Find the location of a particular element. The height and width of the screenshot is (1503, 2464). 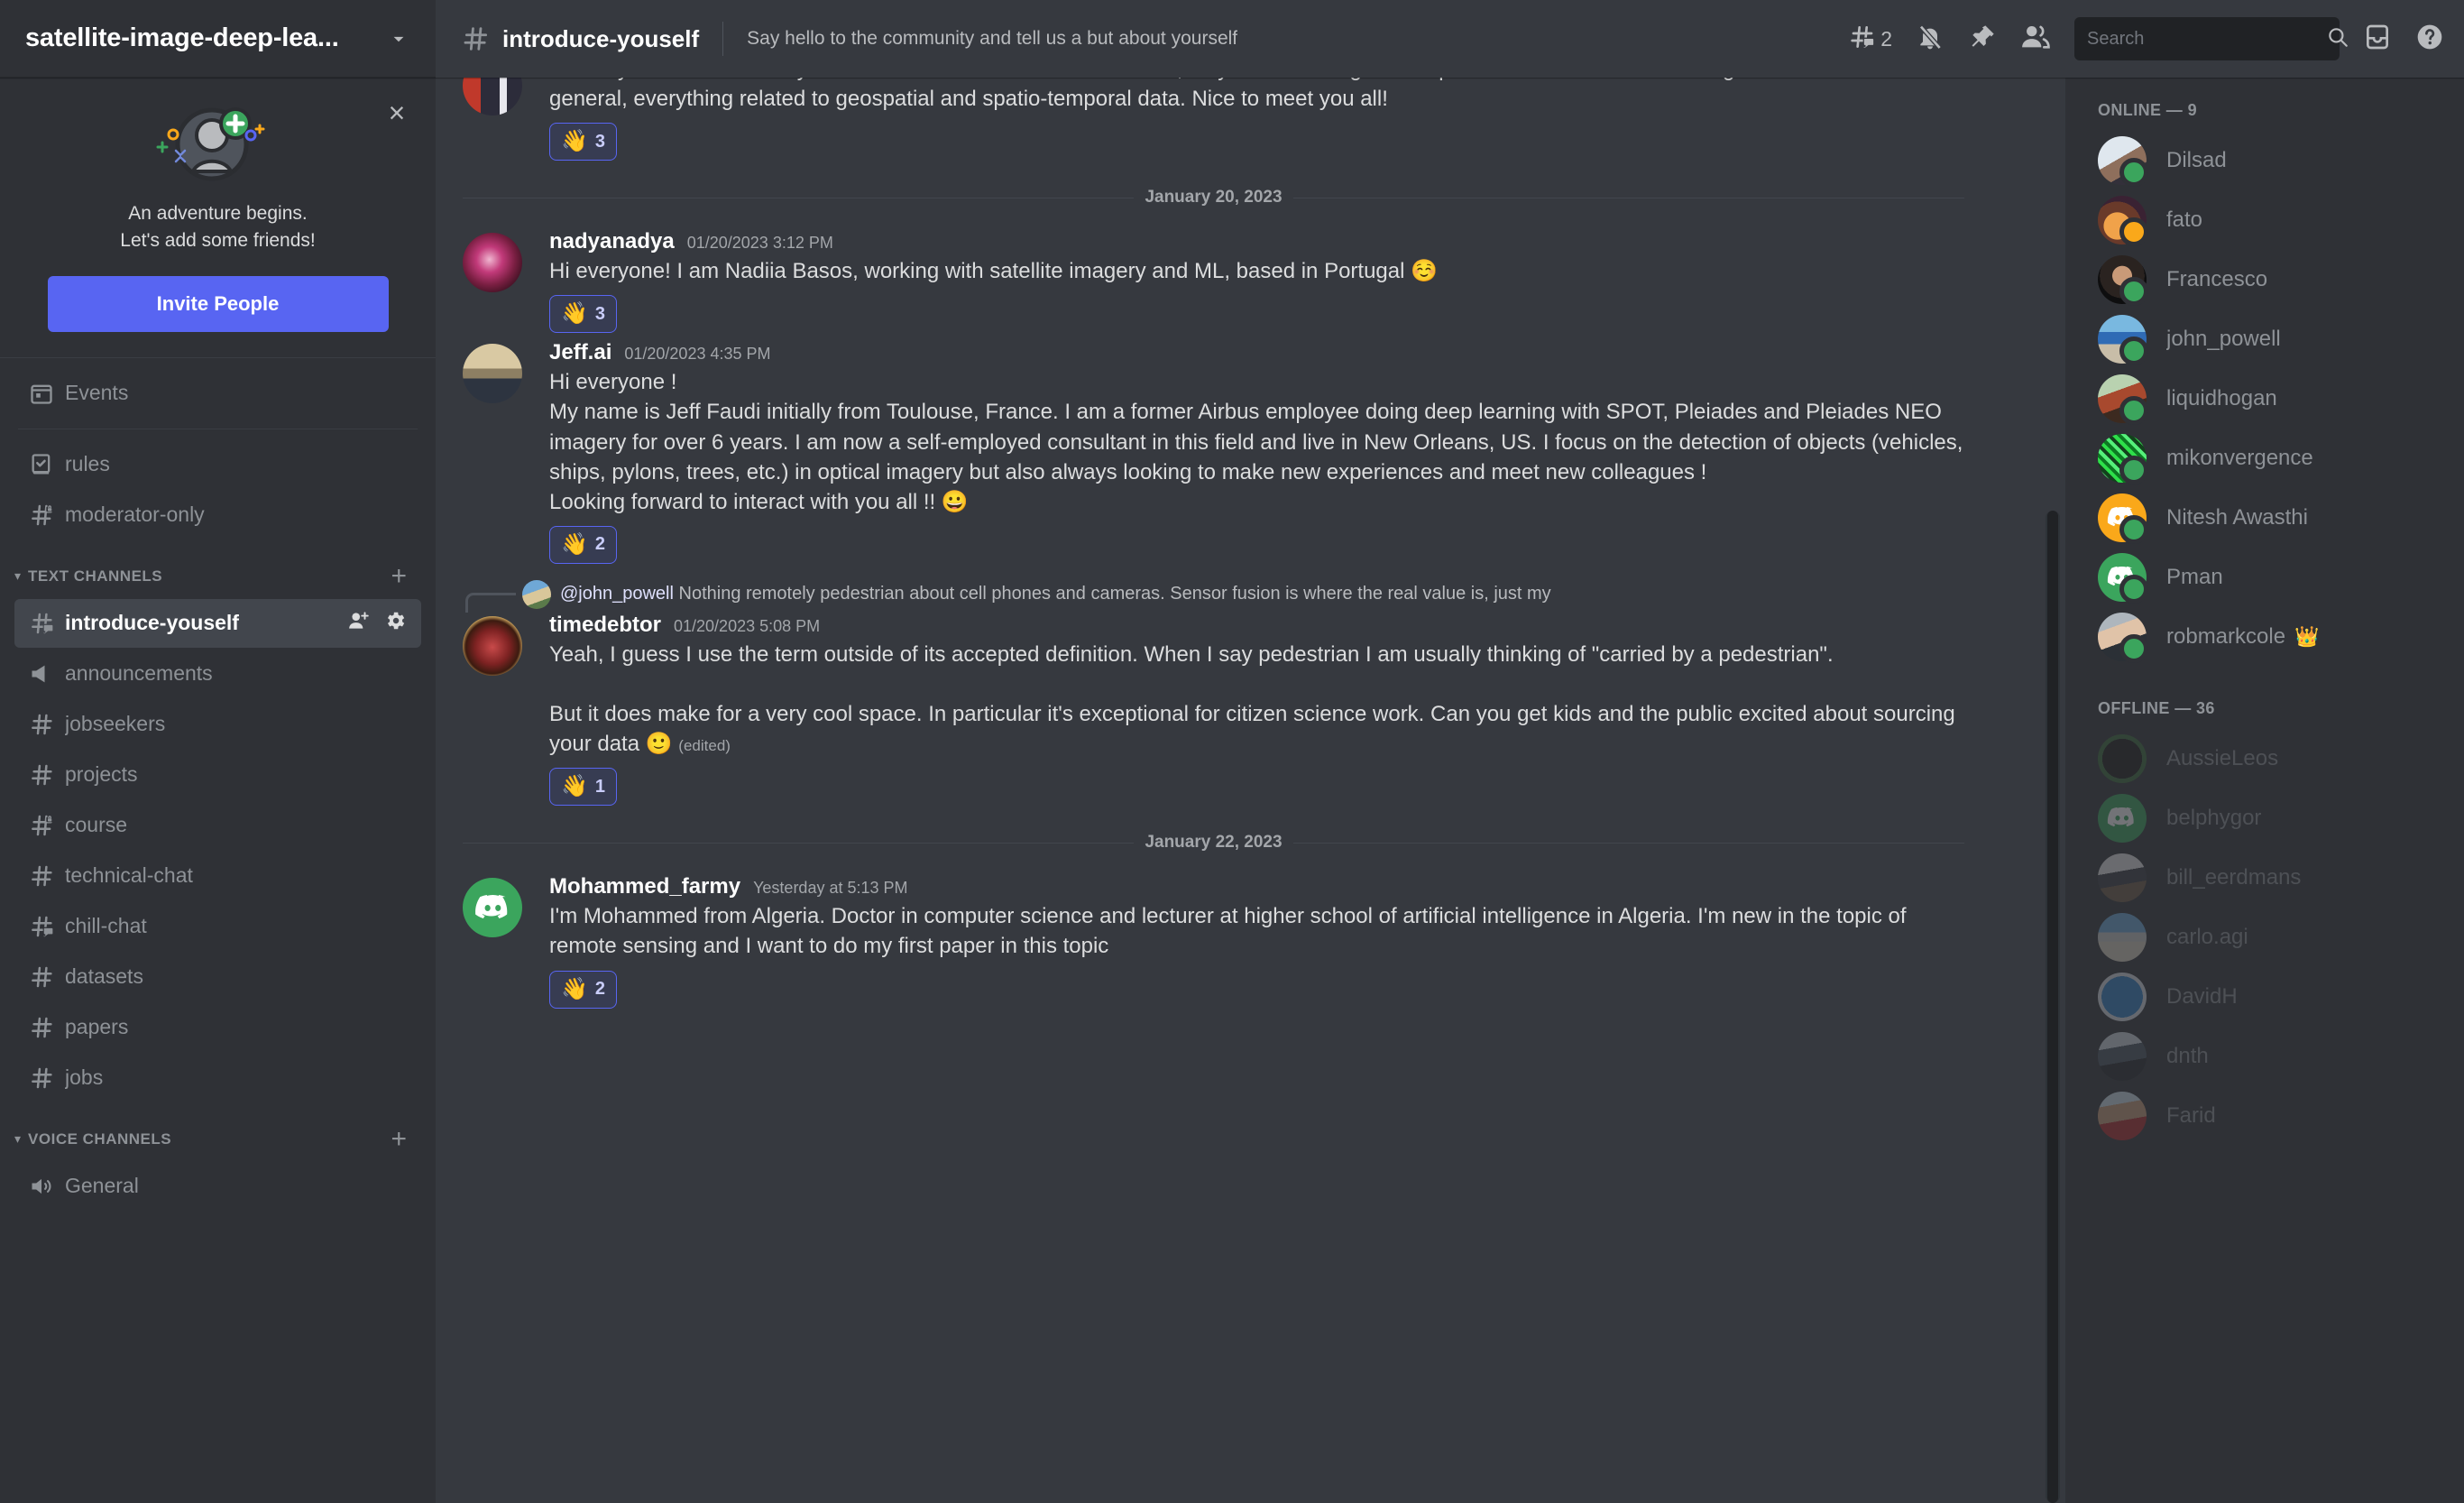

member-row: fato is located at coordinates (2265, 220).